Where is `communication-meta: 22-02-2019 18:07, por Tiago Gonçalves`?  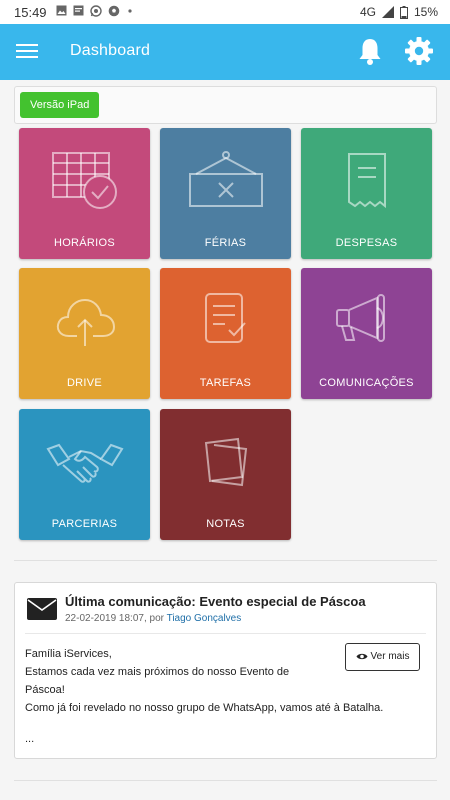 communication-meta: 22-02-2019 18:07, por Tiago Gonçalves is located at coordinates (153, 618).